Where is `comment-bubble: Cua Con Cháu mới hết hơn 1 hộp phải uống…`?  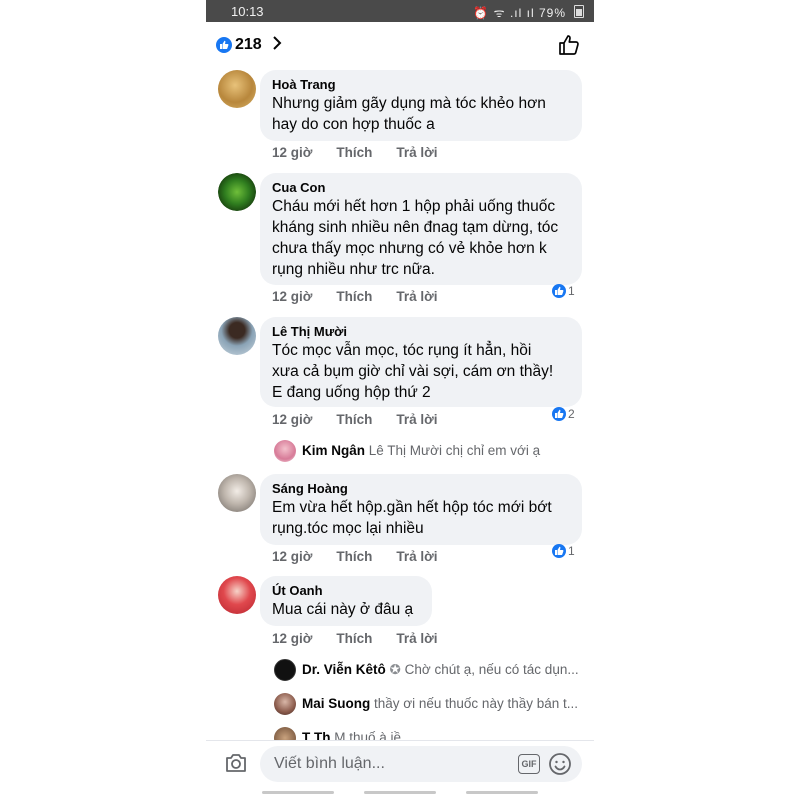
comment-bubble: Cua Con Cháu mới hết hơn 1 hộp phải uống… is located at coordinates (421, 229).